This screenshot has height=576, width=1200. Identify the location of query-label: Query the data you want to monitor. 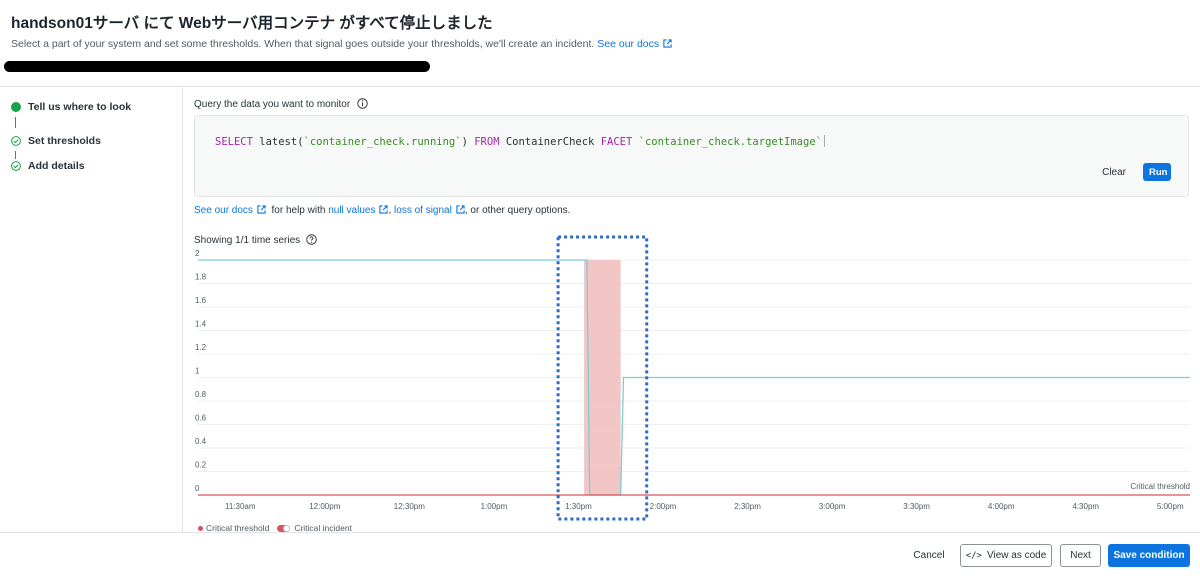
(281, 104).